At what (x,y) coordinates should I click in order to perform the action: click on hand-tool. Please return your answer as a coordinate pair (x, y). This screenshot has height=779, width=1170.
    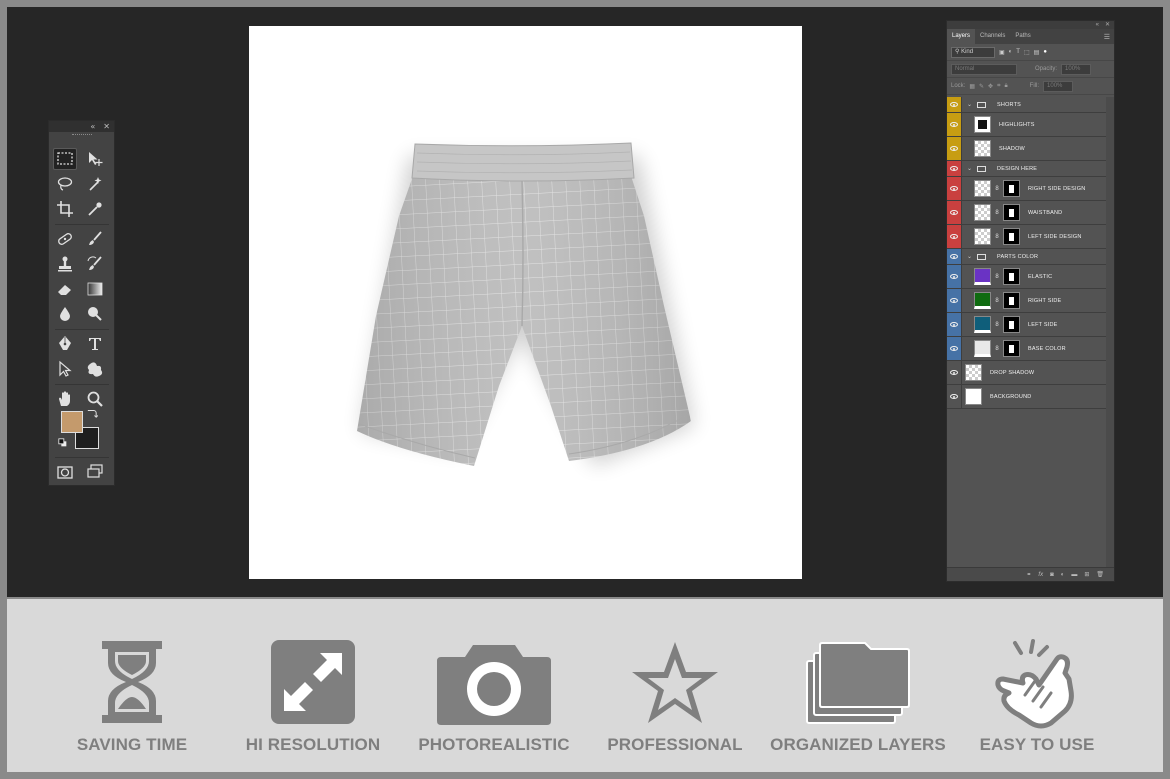
    Looking at the image, I should click on (65, 399).